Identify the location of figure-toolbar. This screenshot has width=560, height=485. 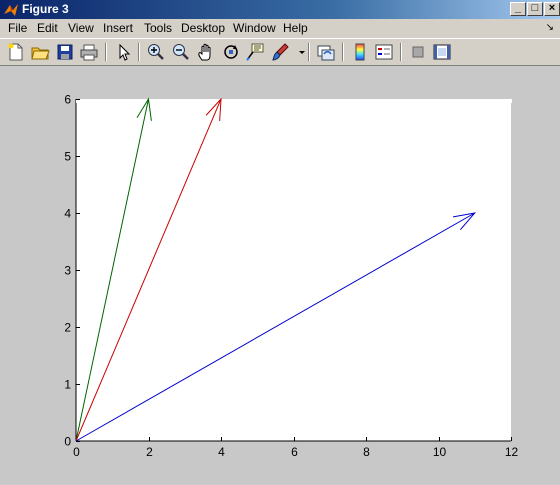
(280, 52).